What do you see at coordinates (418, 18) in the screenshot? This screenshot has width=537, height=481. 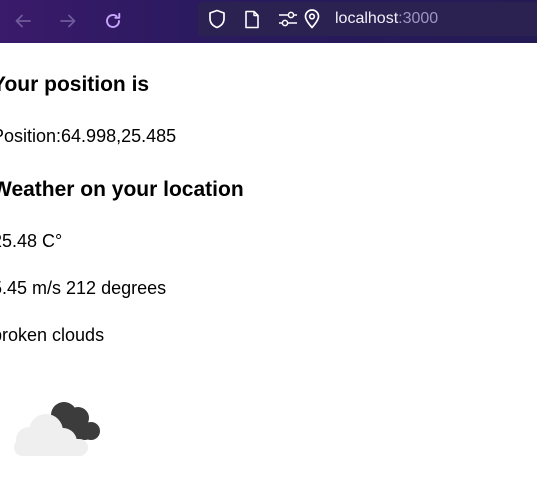 I see `url-port: :3000` at bounding box center [418, 18].